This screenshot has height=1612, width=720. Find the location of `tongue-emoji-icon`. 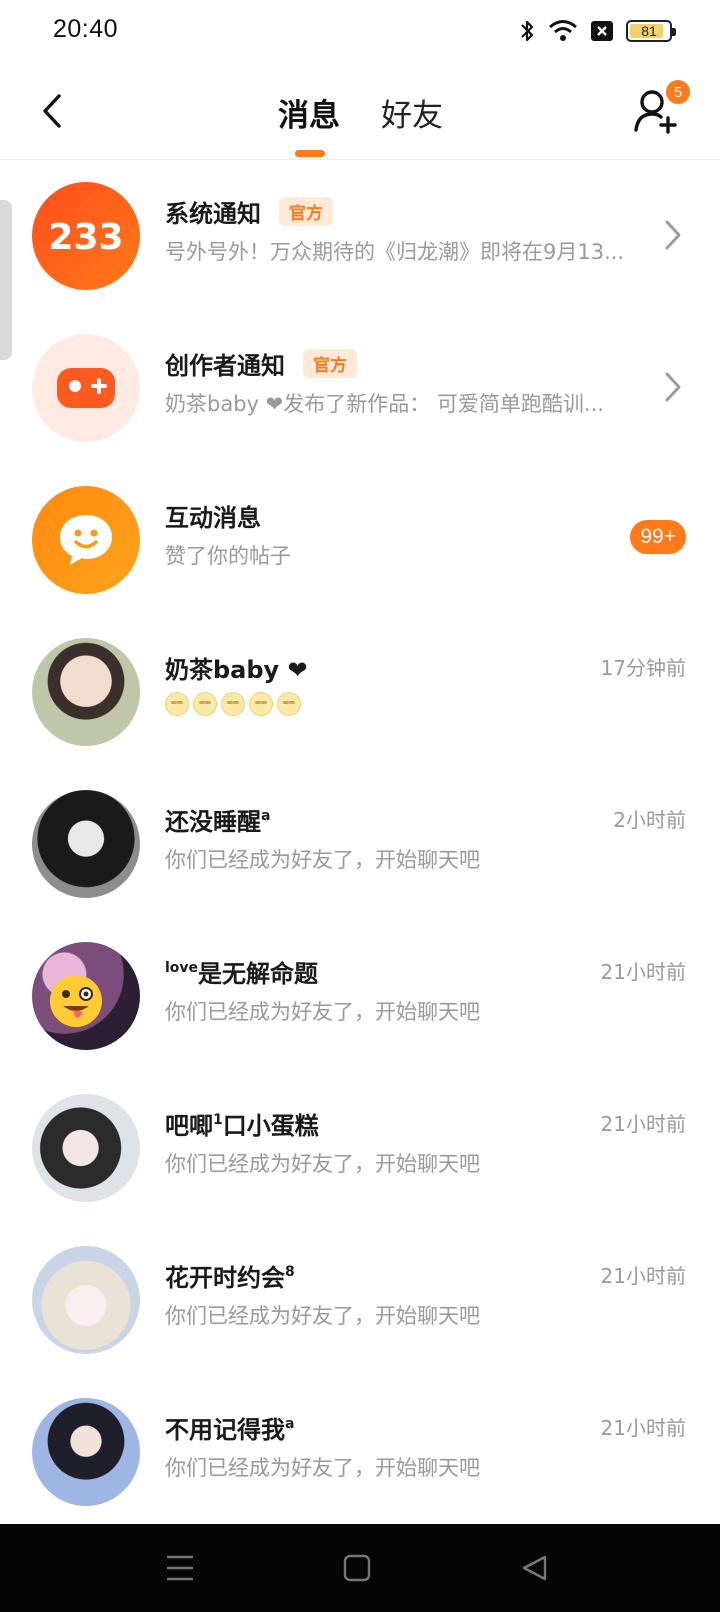

tongue-emoji-icon is located at coordinates (76, 1001).